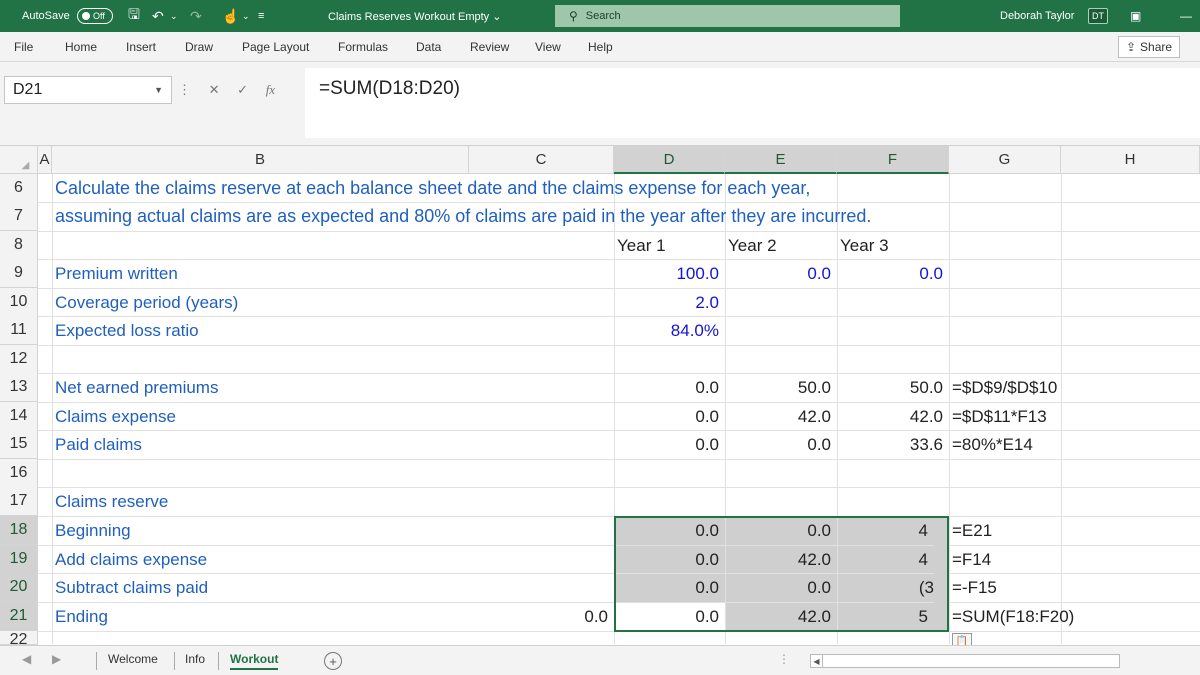 The image size is (1200, 675). Describe the element at coordinates (88, 90) in the screenshot. I see `name-box: D21 ▼` at that location.